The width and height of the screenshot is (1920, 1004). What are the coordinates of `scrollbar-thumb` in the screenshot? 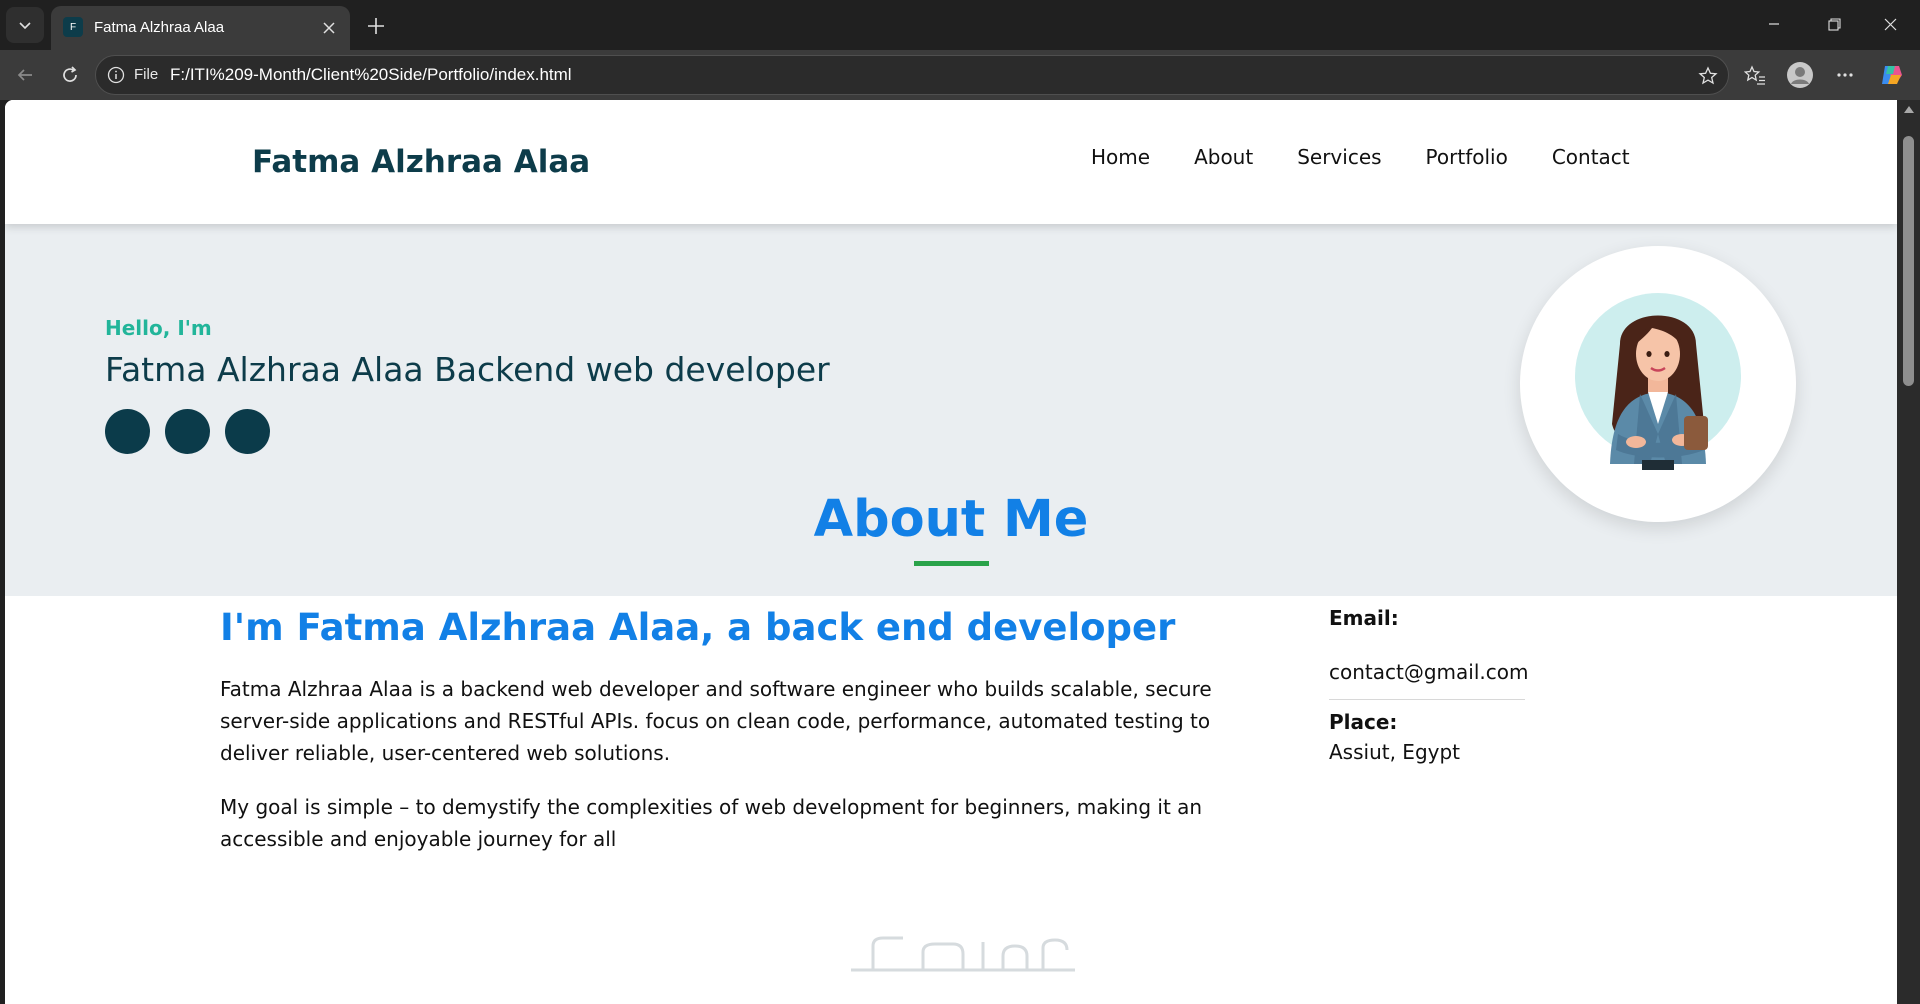 It's located at (1908, 261).